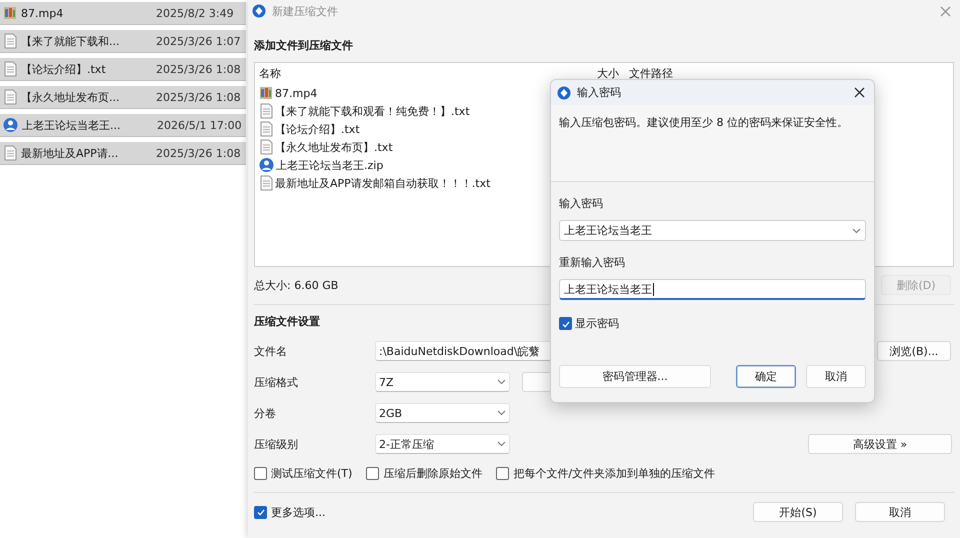 The width and height of the screenshot is (960, 538). I want to click on file-name: 最新地址及APP请发邮箱自动获取！！！.txt, so click(382, 183).